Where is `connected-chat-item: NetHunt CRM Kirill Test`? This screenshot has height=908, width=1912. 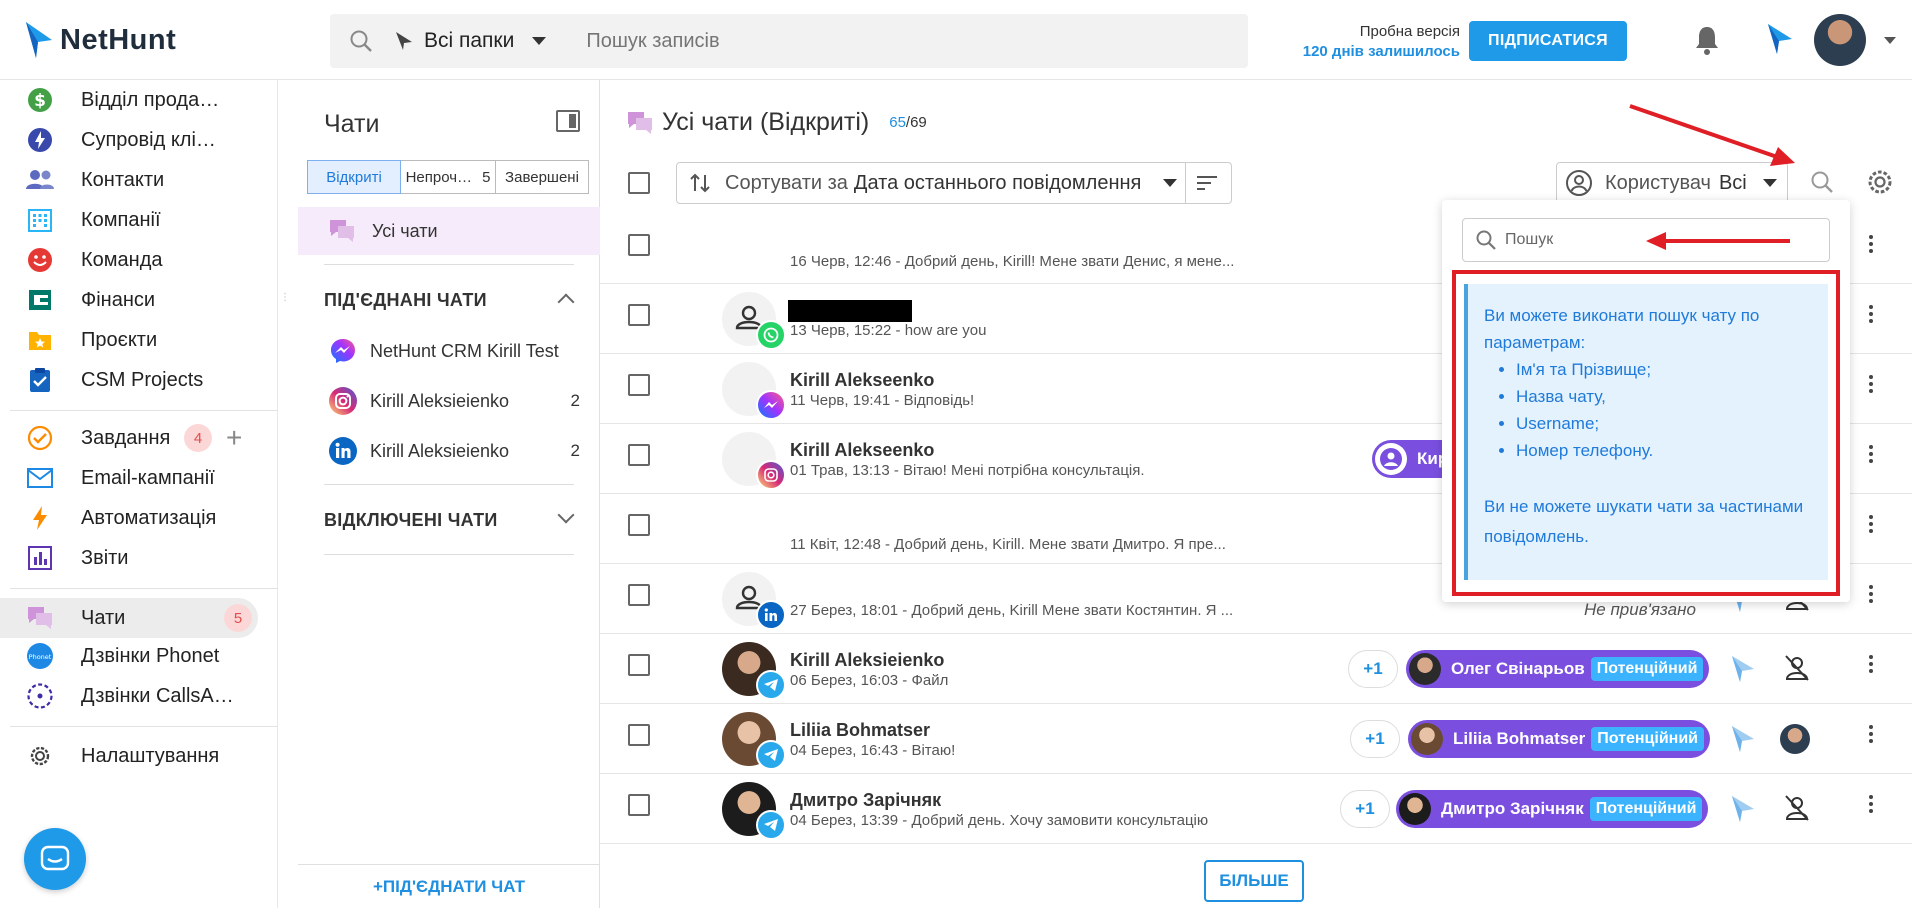 connected-chat-item: NetHunt CRM Kirill Test is located at coordinates (458, 351).